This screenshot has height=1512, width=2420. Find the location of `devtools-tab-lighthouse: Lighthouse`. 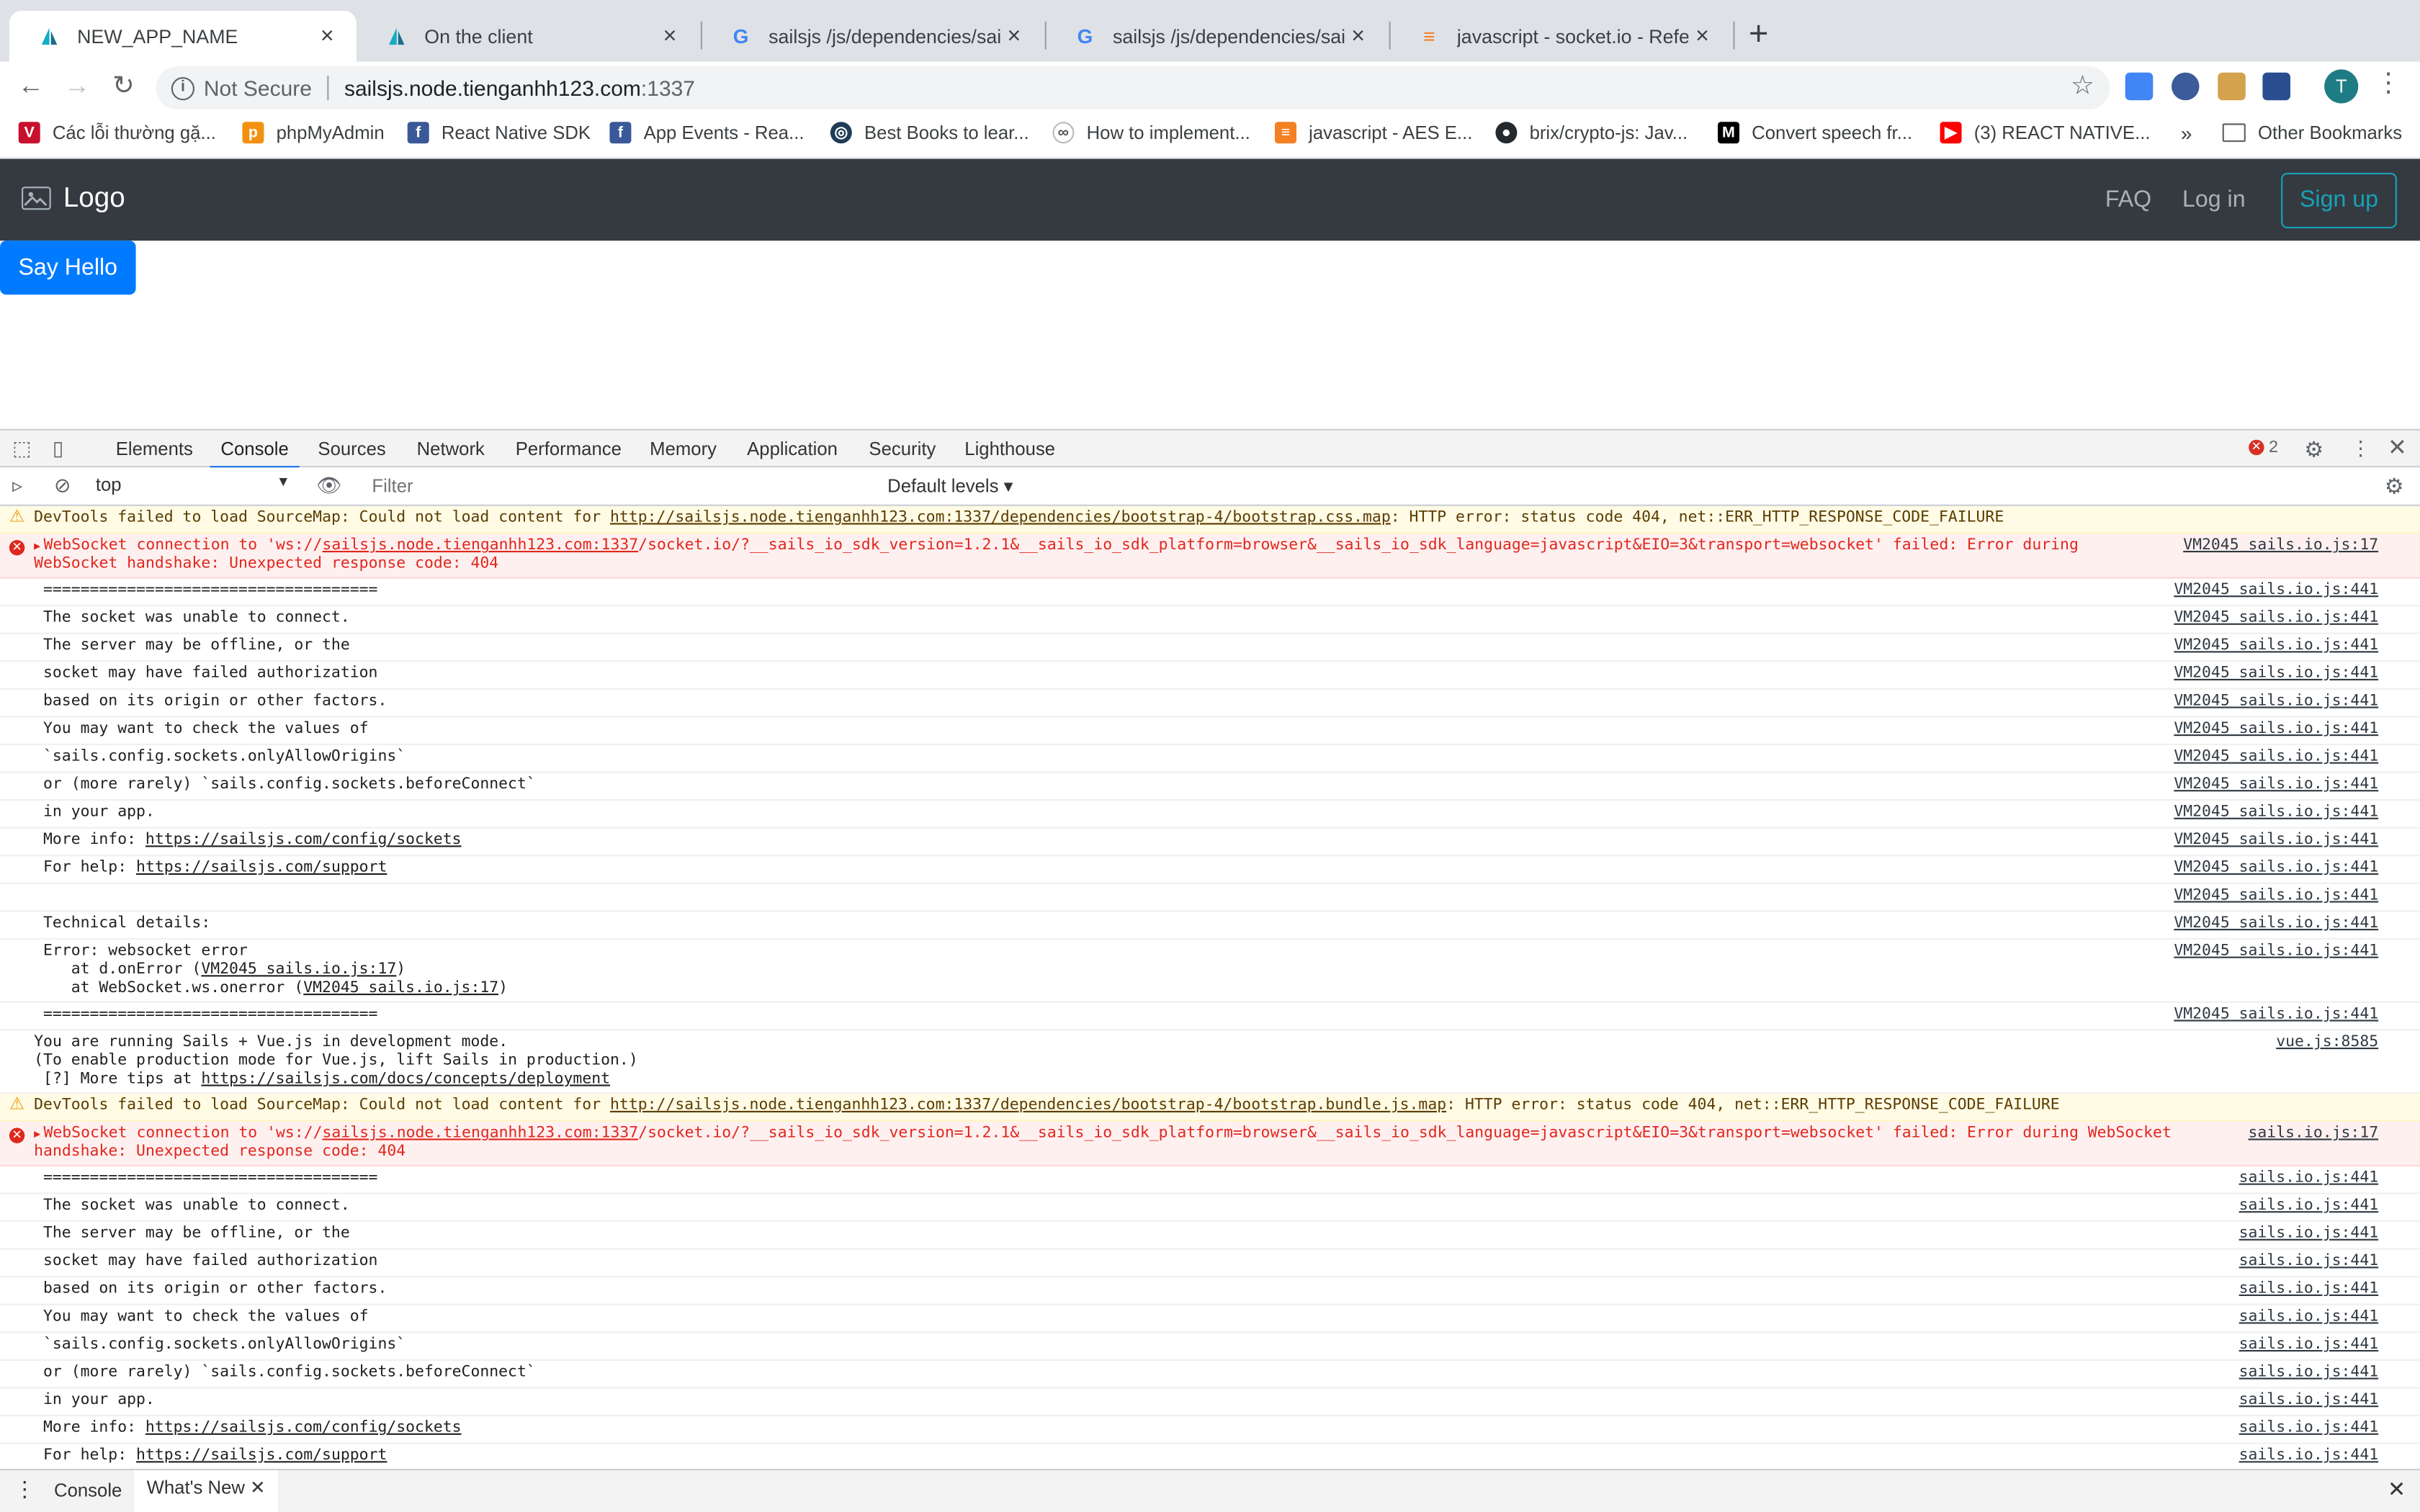

devtools-tab-lighthouse: Lighthouse is located at coordinates (1009, 449).